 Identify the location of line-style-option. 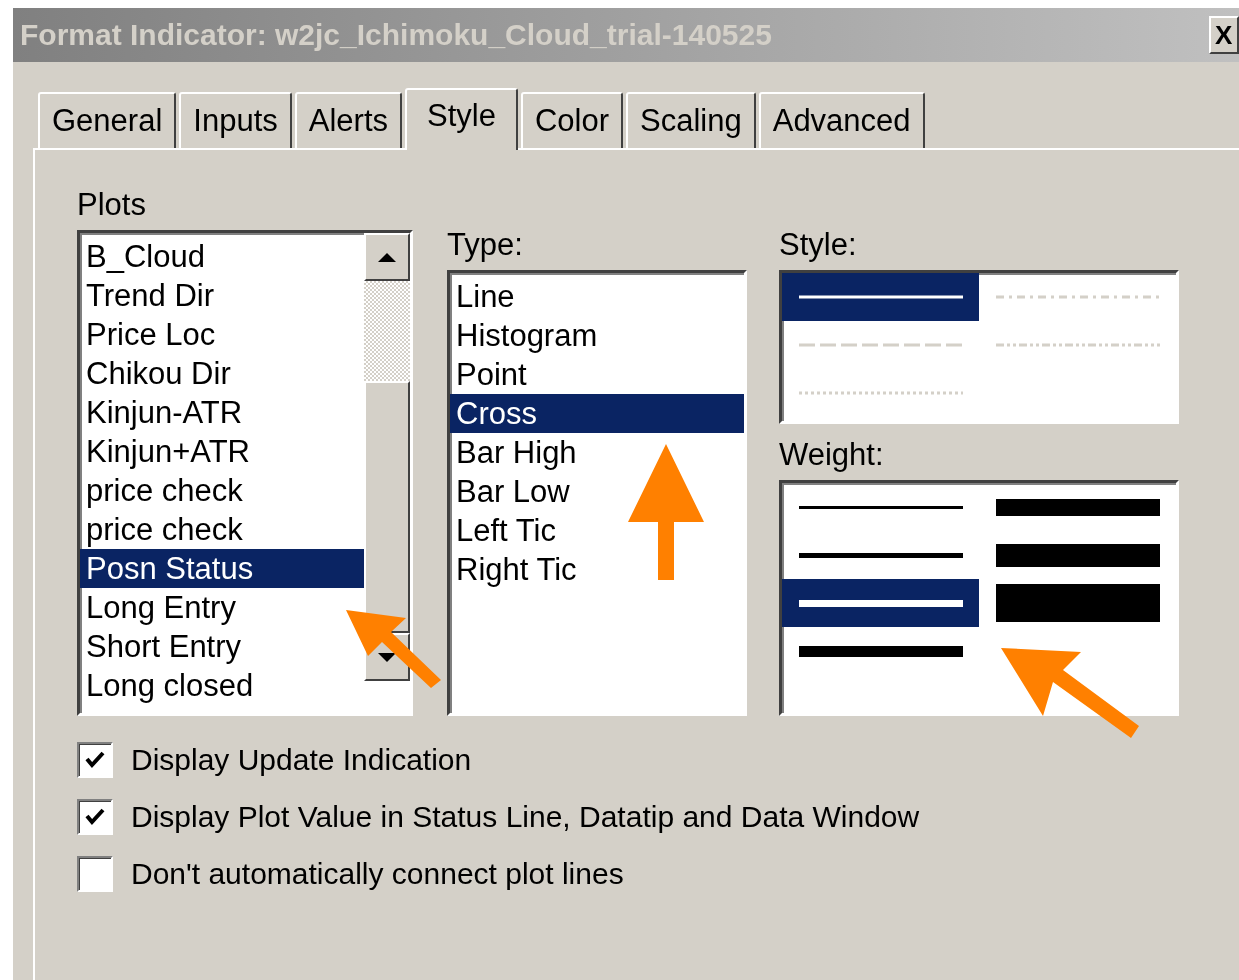
(880, 297).